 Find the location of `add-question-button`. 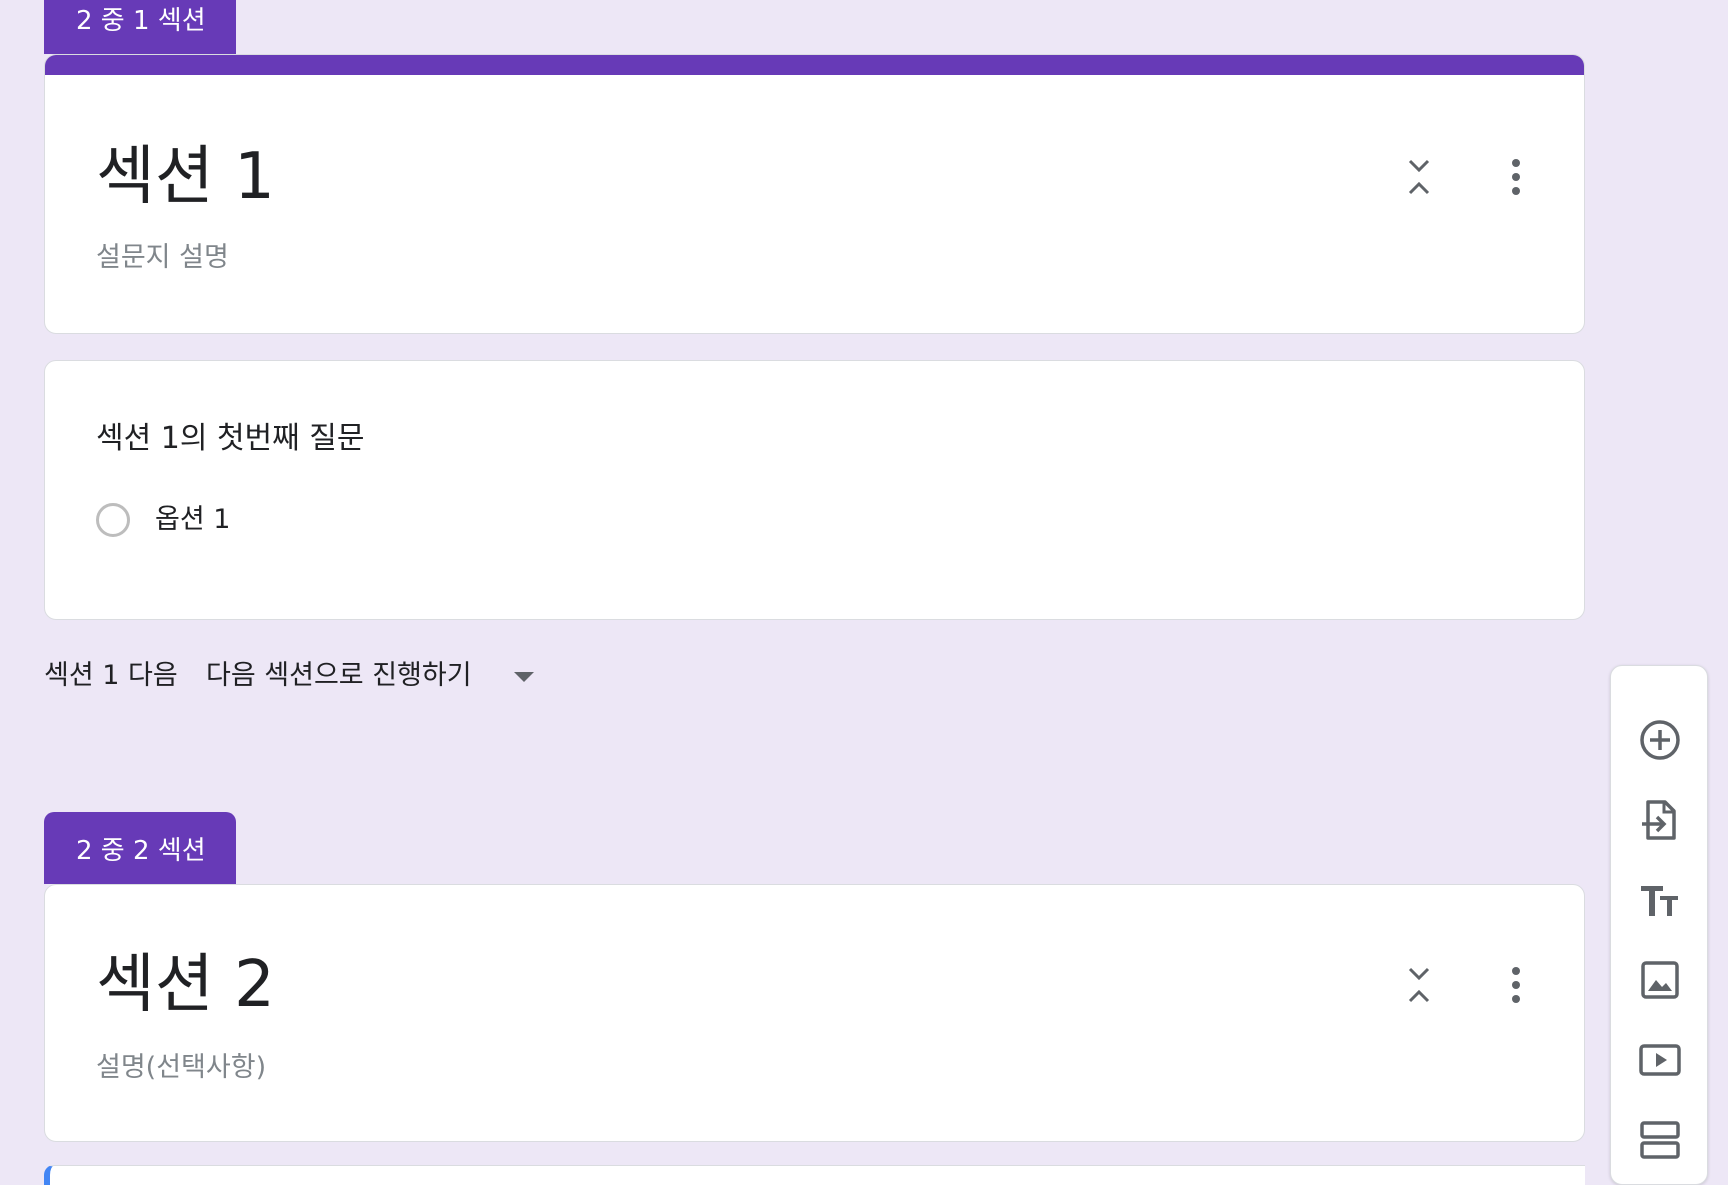

add-question-button is located at coordinates (1660, 740).